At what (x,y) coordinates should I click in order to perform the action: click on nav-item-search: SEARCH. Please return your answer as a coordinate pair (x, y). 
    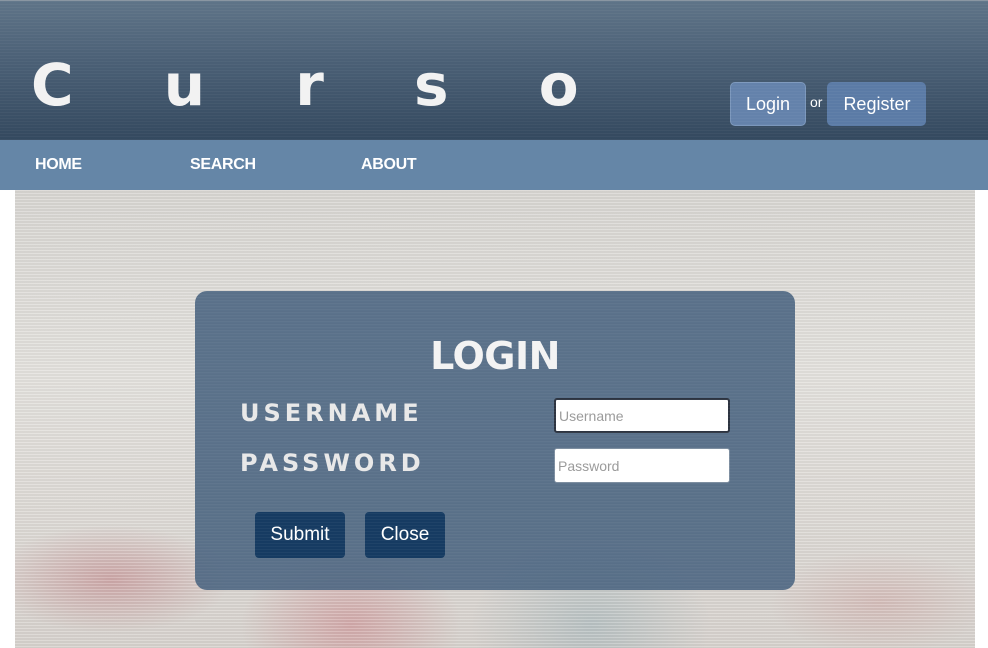
    Looking at the image, I should click on (223, 165).